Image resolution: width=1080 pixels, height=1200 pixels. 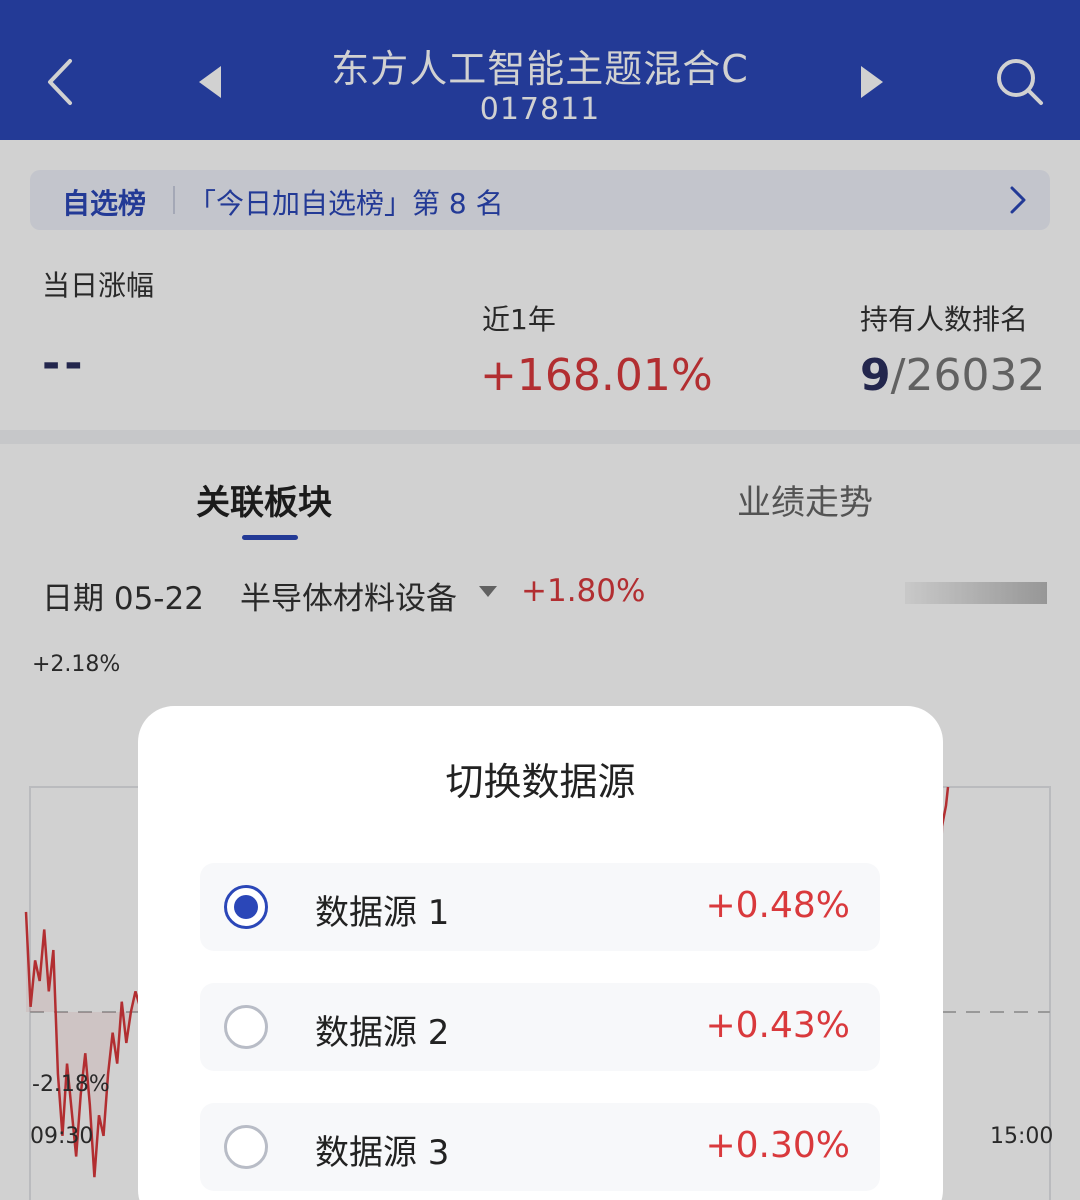 I want to click on option-name: 数据源 2, so click(x=382, y=1033).